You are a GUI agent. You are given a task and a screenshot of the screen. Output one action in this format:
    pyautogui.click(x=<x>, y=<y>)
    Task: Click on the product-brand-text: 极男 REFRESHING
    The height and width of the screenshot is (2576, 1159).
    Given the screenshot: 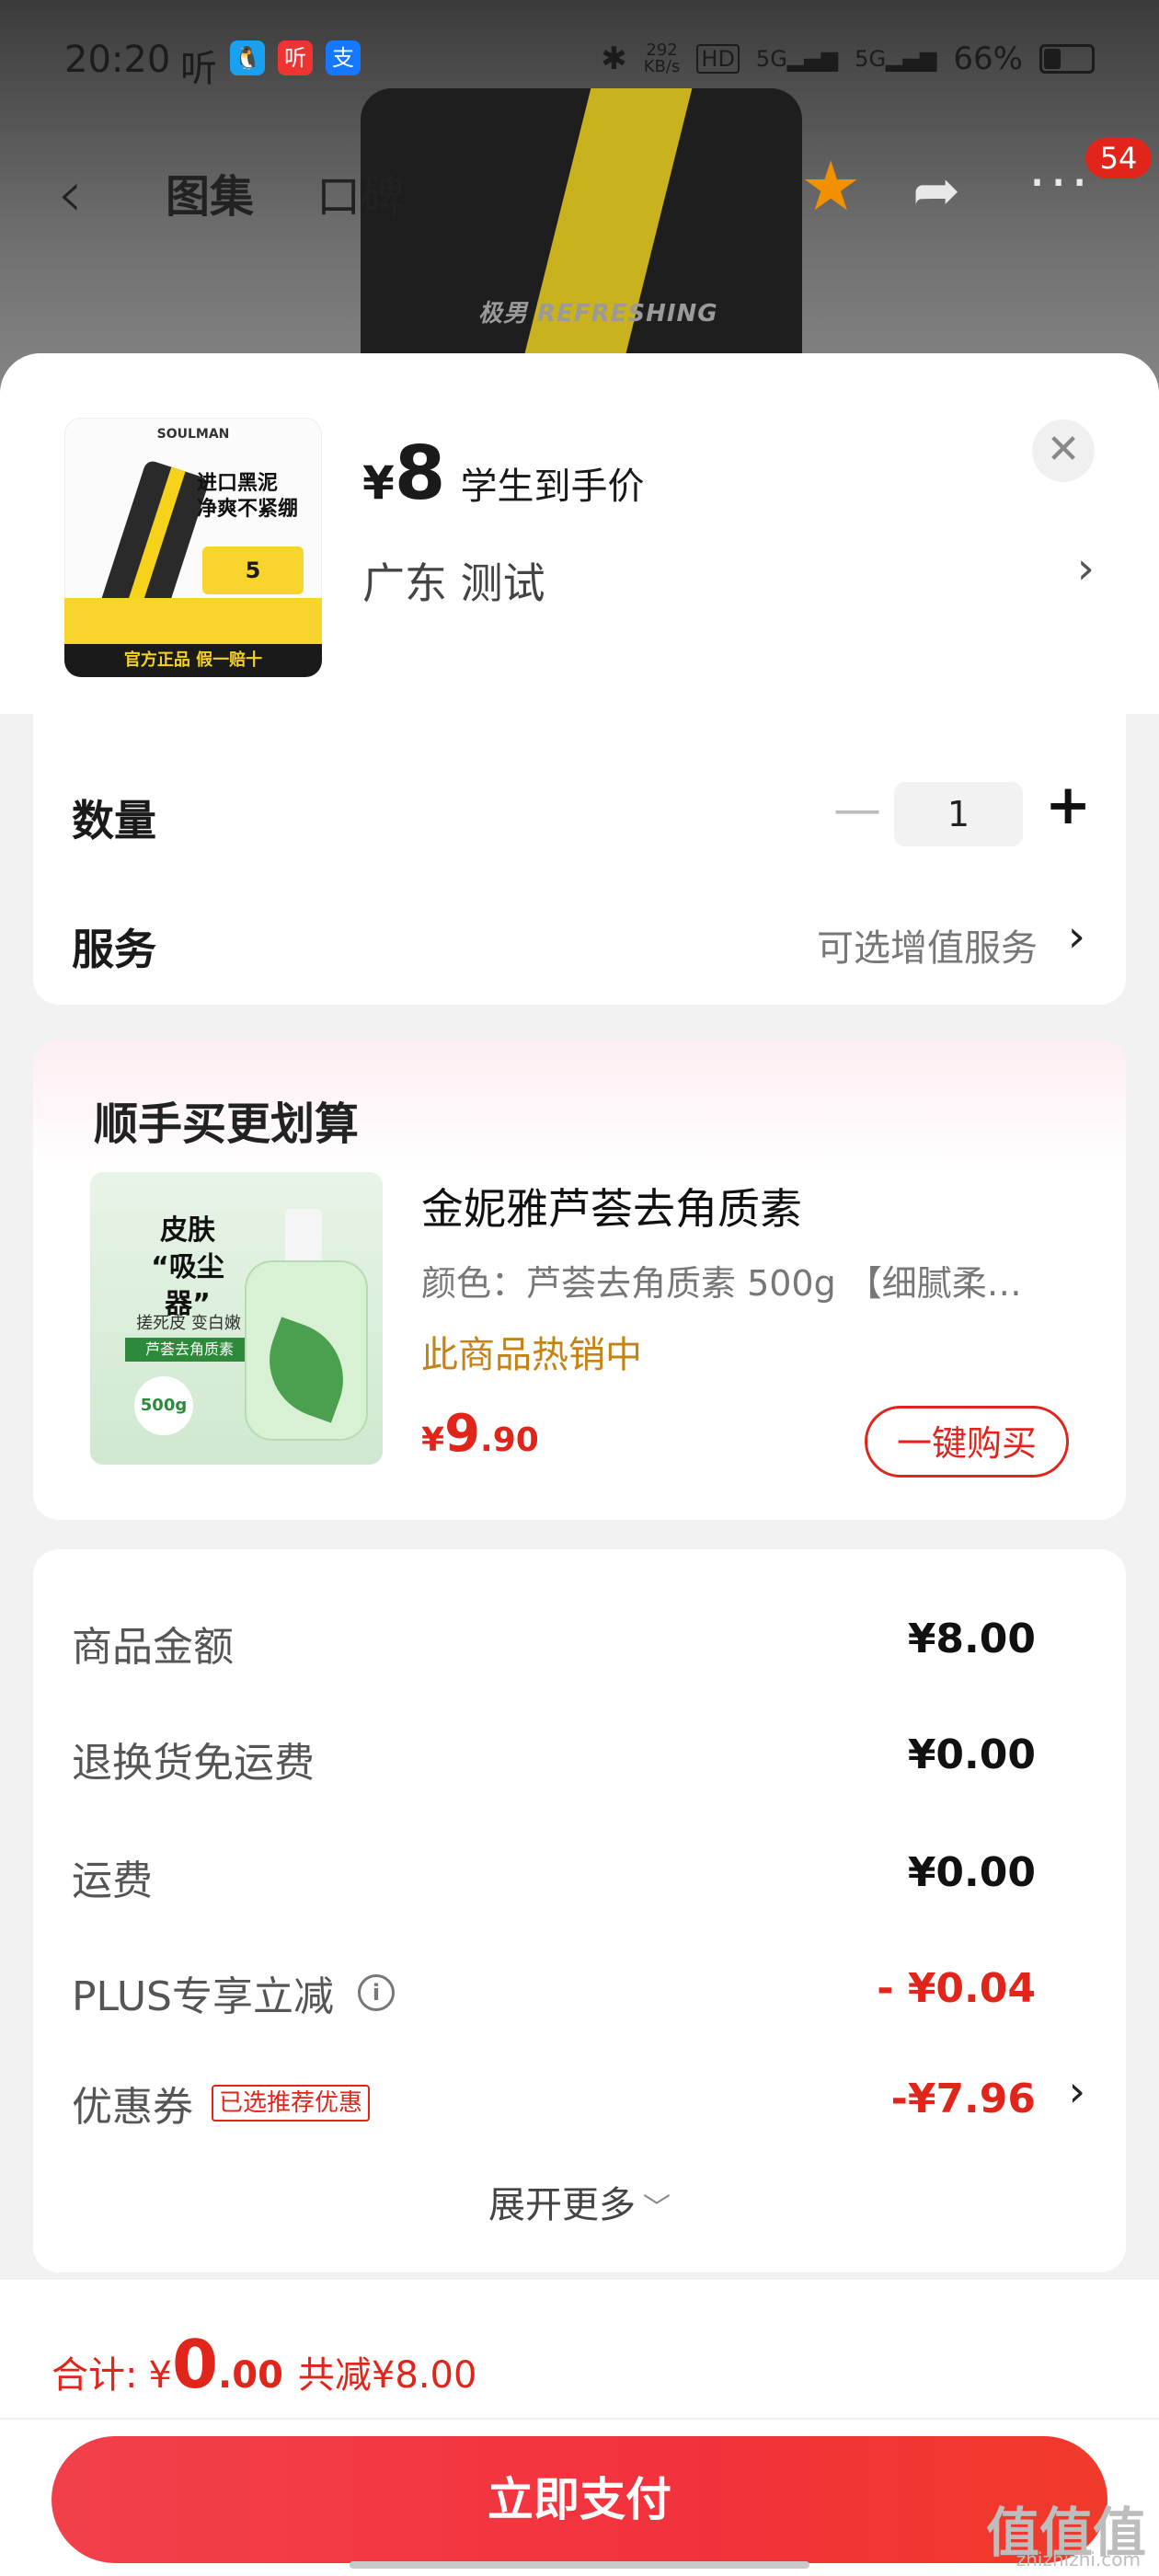 What is the action you would take?
    pyautogui.click(x=598, y=314)
    